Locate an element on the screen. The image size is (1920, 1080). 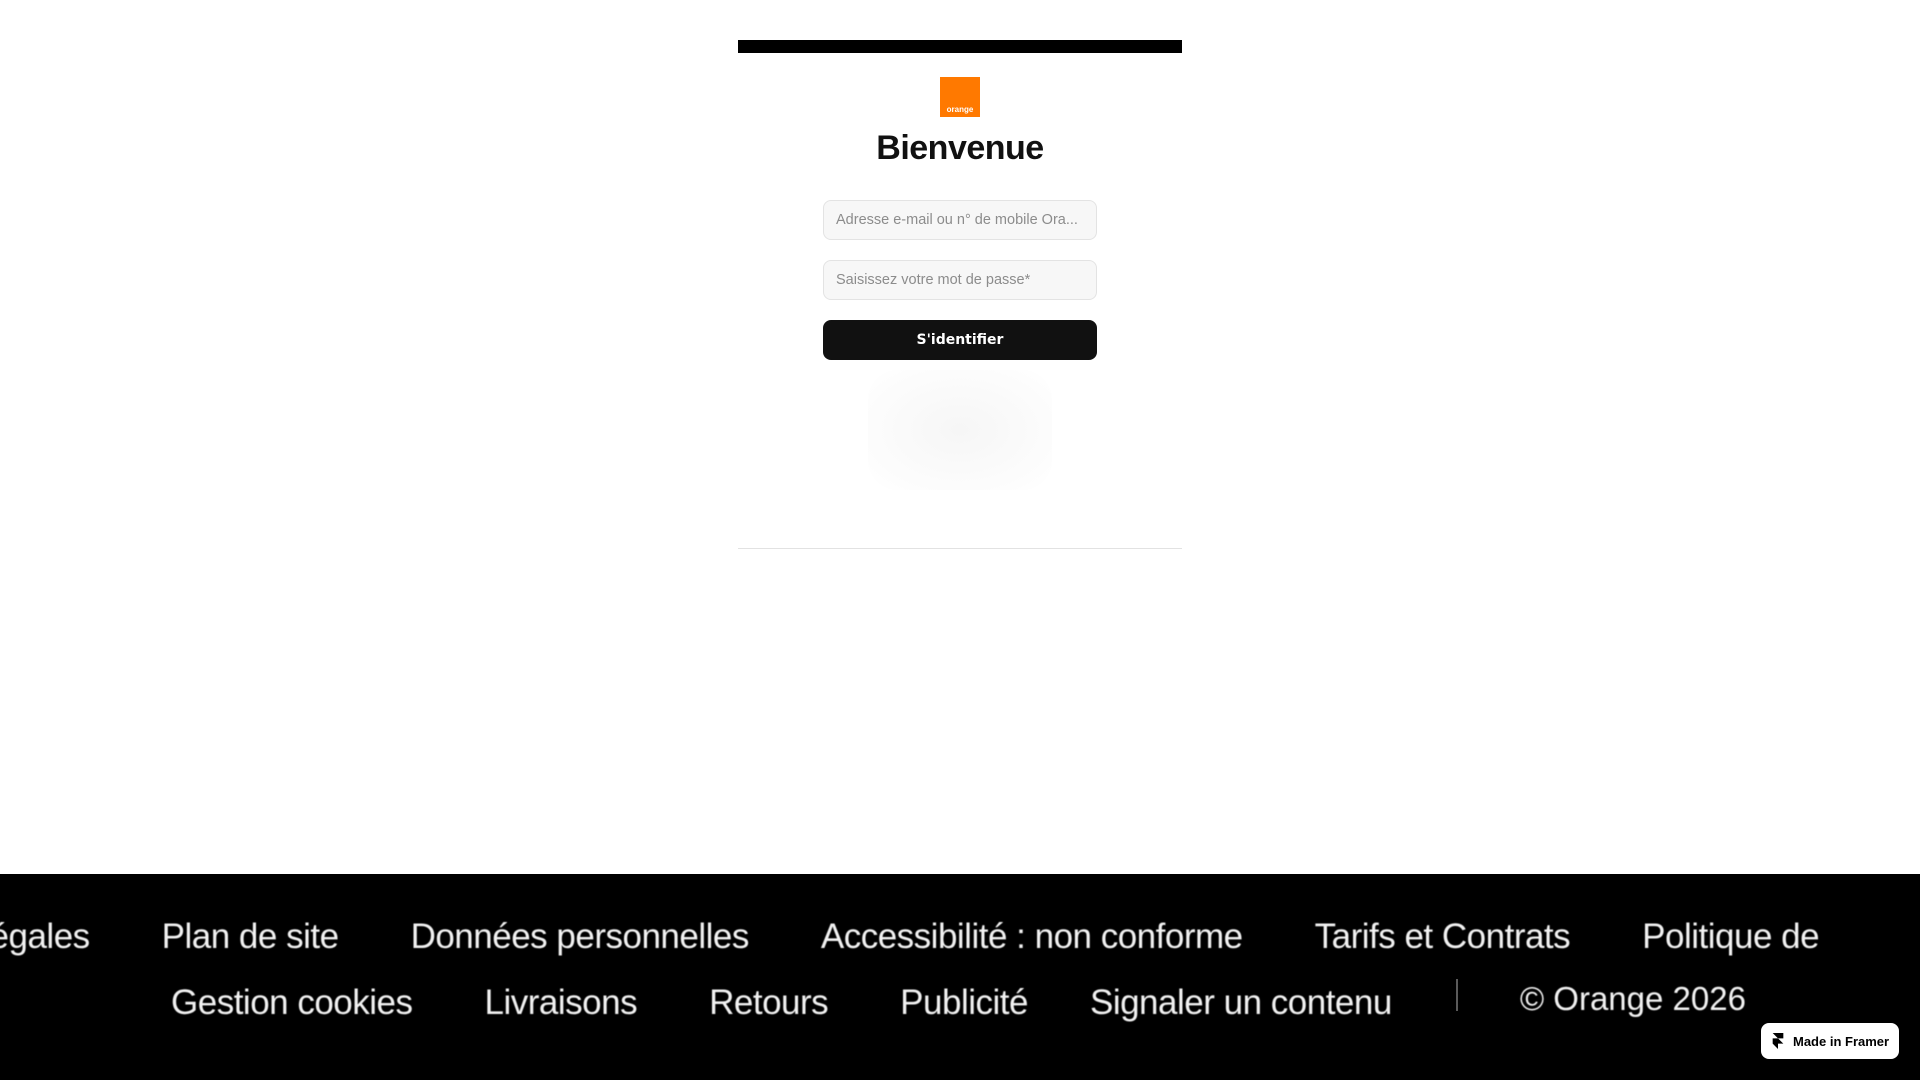
email-field is located at coordinates (960, 220).